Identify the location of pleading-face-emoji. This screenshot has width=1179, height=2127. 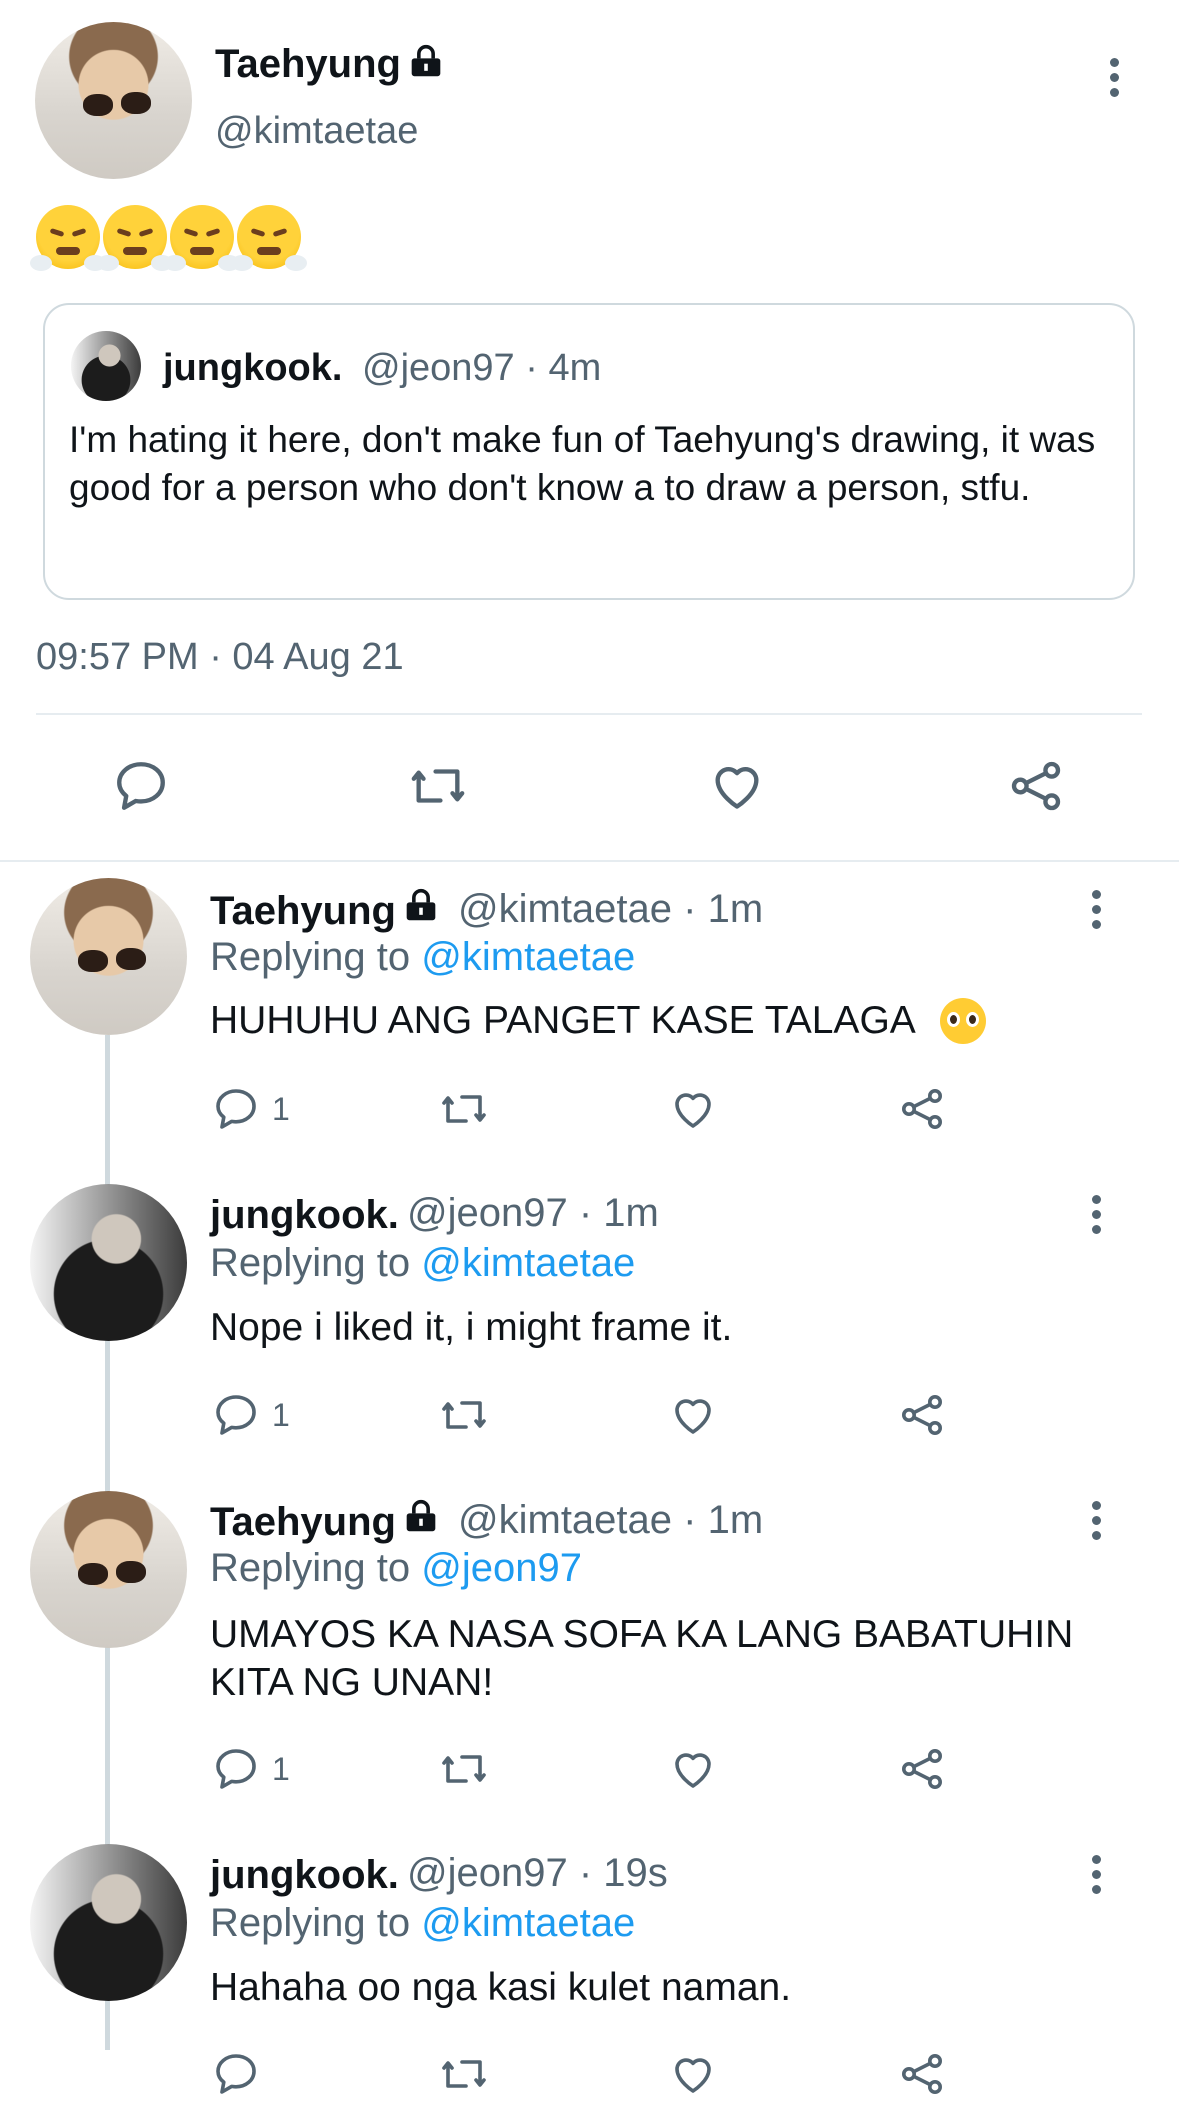
(963, 1021).